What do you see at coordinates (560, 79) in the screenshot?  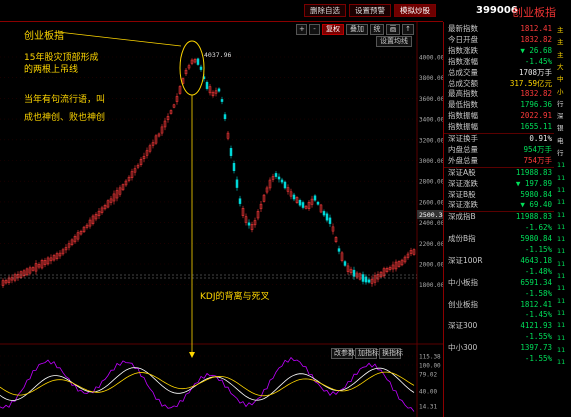 I see `side-strip-item: 中` at bounding box center [560, 79].